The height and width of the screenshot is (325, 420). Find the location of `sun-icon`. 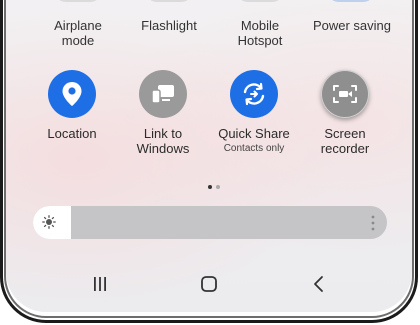

sun-icon is located at coordinates (49, 222).